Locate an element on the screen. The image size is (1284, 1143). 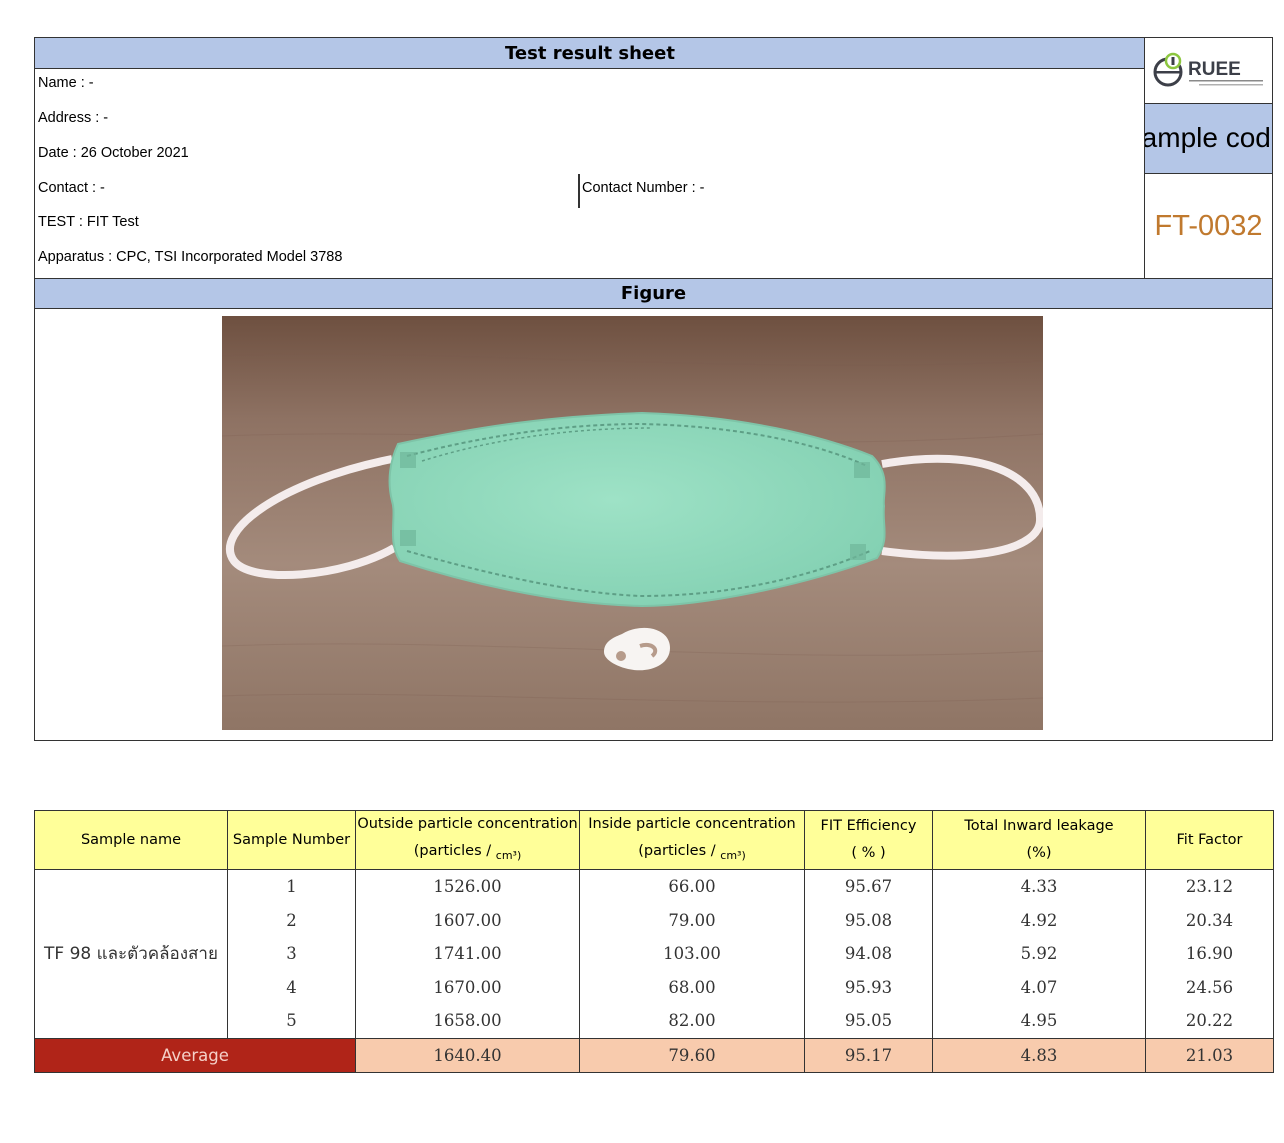
header-inside-unit: (particles / cm³) is located at coordinates (692, 852).